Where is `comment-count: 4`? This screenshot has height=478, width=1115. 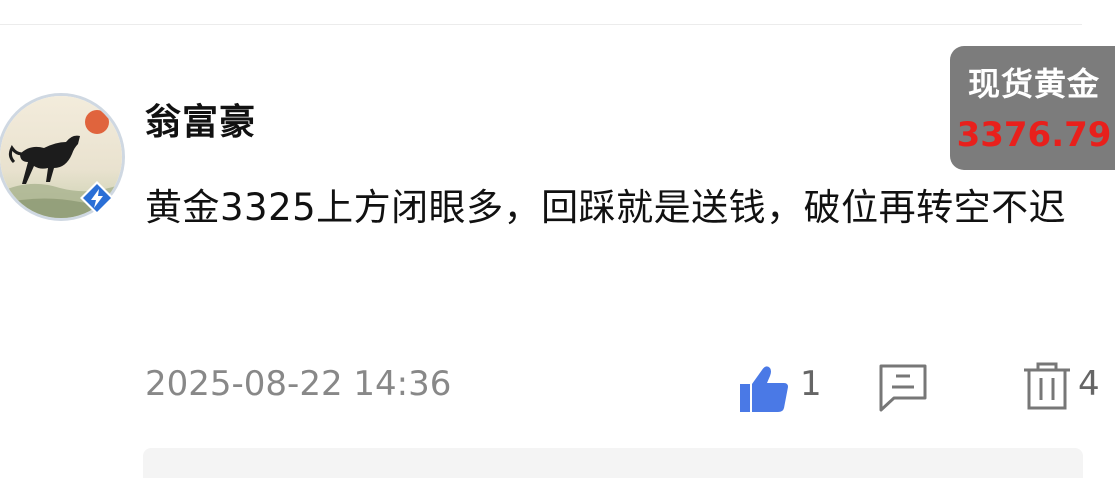 comment-count: 4 is located at coordinates (1089, 384).